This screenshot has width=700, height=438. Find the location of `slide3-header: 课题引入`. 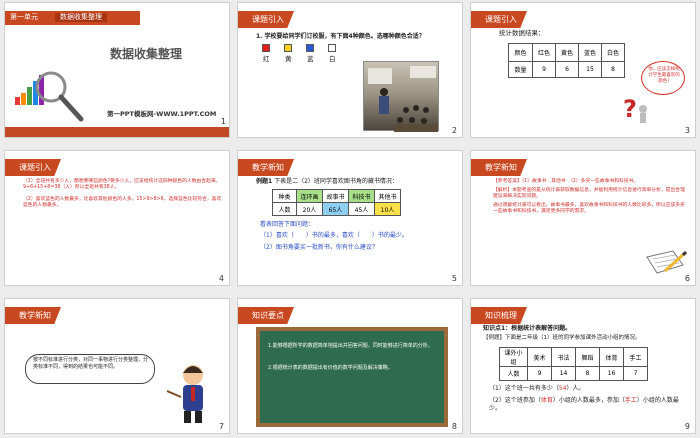

slide3-header: 课题引入 is located at coordinates (499, 19).